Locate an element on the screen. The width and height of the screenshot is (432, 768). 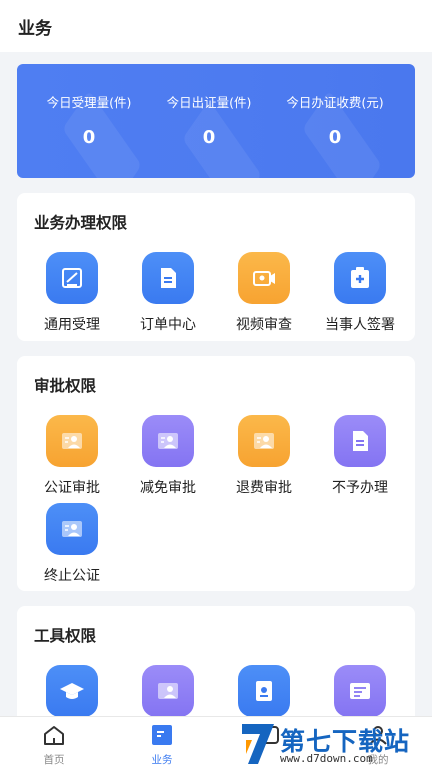
item-label: 不予办理 is located at coordinates (360, 488).